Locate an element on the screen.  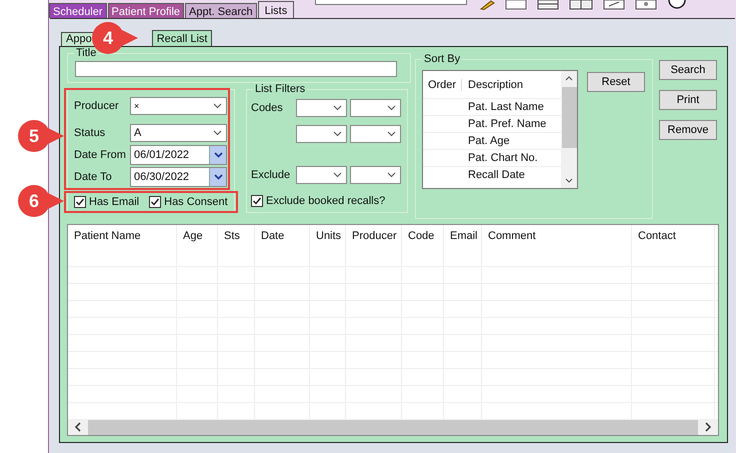
checkbox-label: Has Consent is located at coordinates (196, 202).